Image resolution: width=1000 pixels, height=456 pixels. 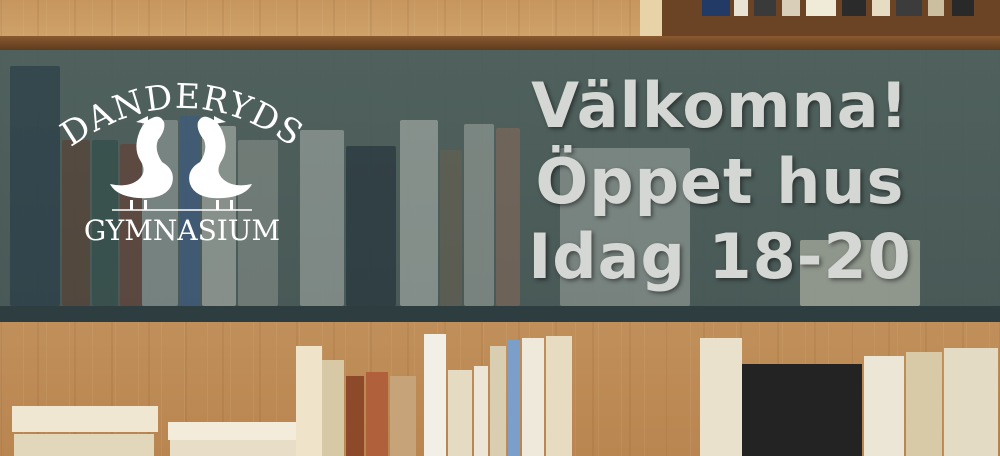 I want to click on two-geese-icon, so click(x=181, y=163).